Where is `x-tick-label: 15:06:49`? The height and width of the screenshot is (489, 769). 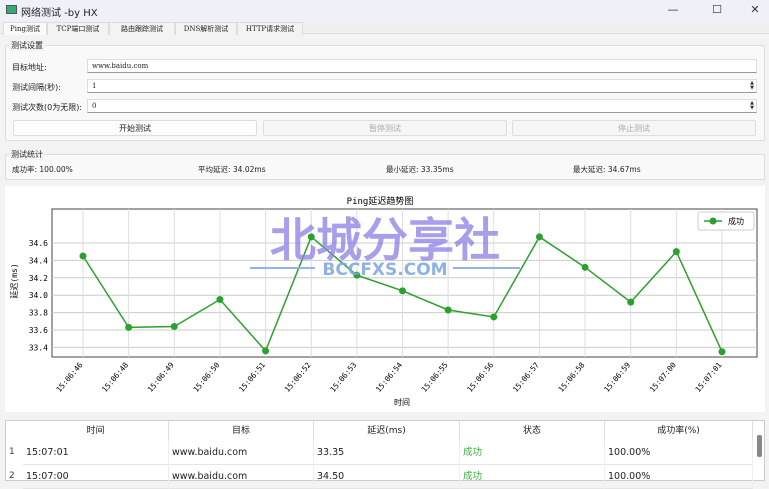
x-tick-label: 15:06:49 is located at coordinates (161, 377).